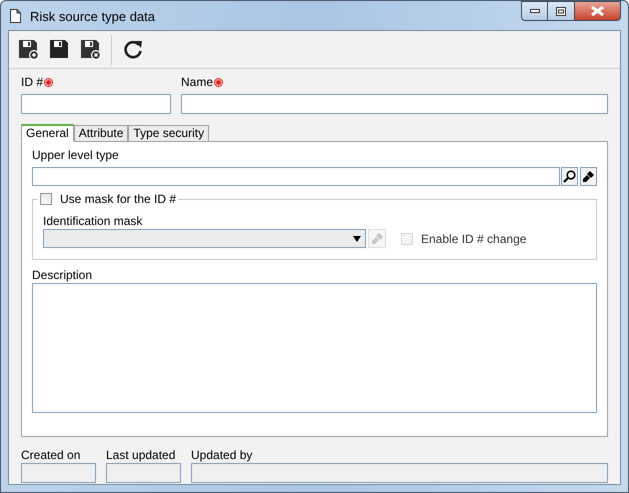 The width and height of the screenshot is (629, 493). What do you see at coordinates (133, 49) in the screenshot?
I see `refresh-icon` at bounding box center [133, 49].